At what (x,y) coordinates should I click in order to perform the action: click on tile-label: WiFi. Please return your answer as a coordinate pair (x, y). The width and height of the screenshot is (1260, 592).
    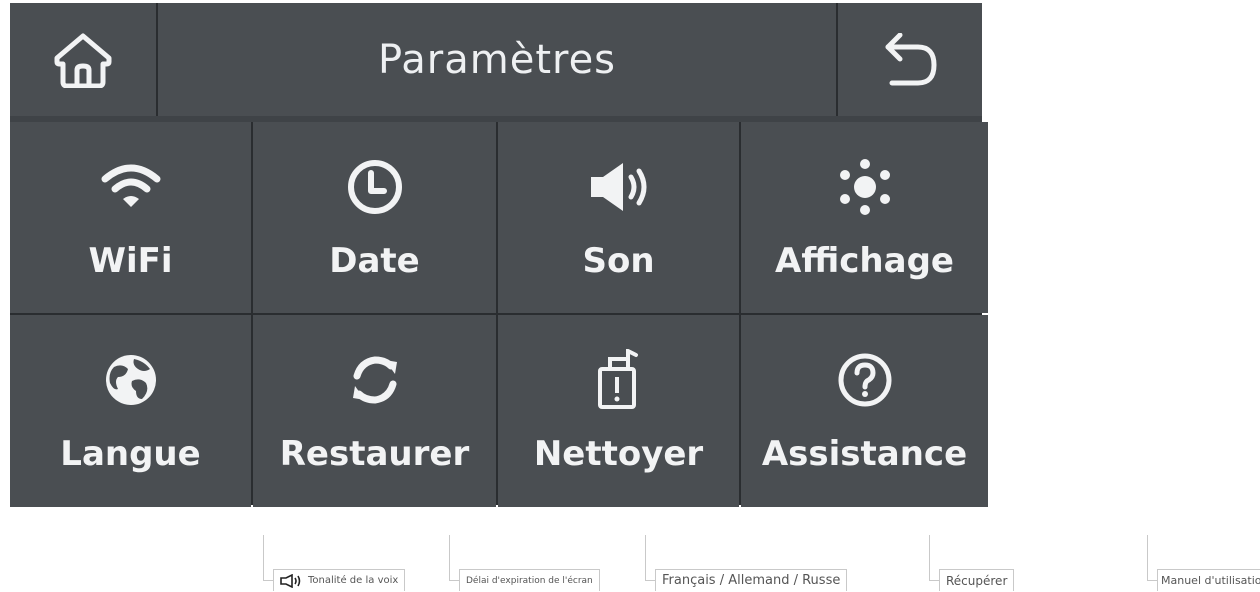
    Looking at the image, I should click on (130, 260).